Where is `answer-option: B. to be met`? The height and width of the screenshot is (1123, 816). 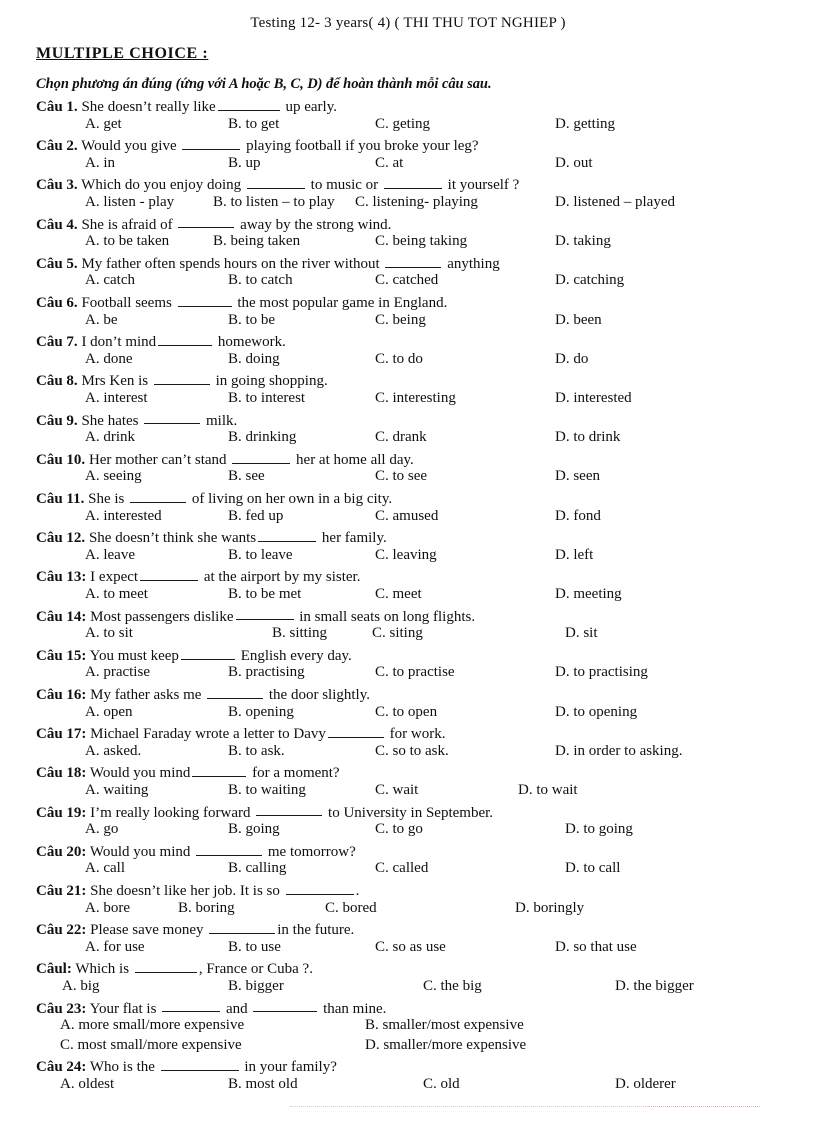
answer-option: B. to be met is located at coordinates (264, 594).